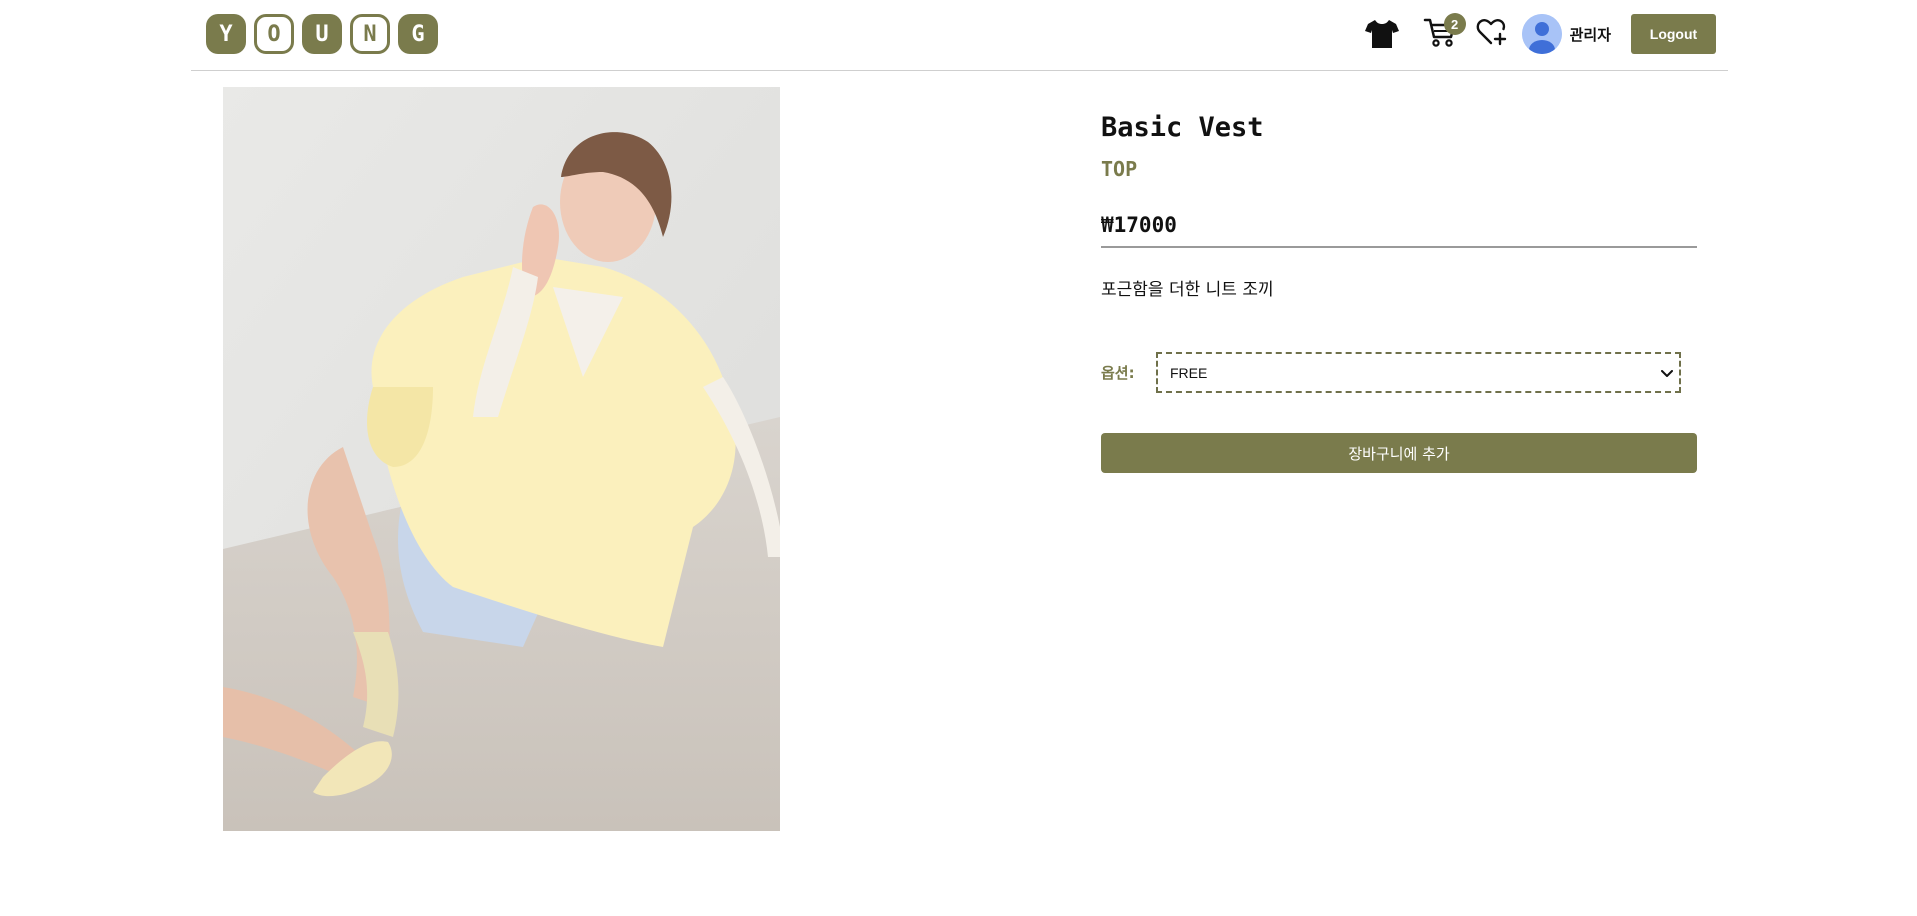 Image resolution: width=1917 pixels, height=916 pixels. I want to click on tshirt-icon, so click(1382, 34).